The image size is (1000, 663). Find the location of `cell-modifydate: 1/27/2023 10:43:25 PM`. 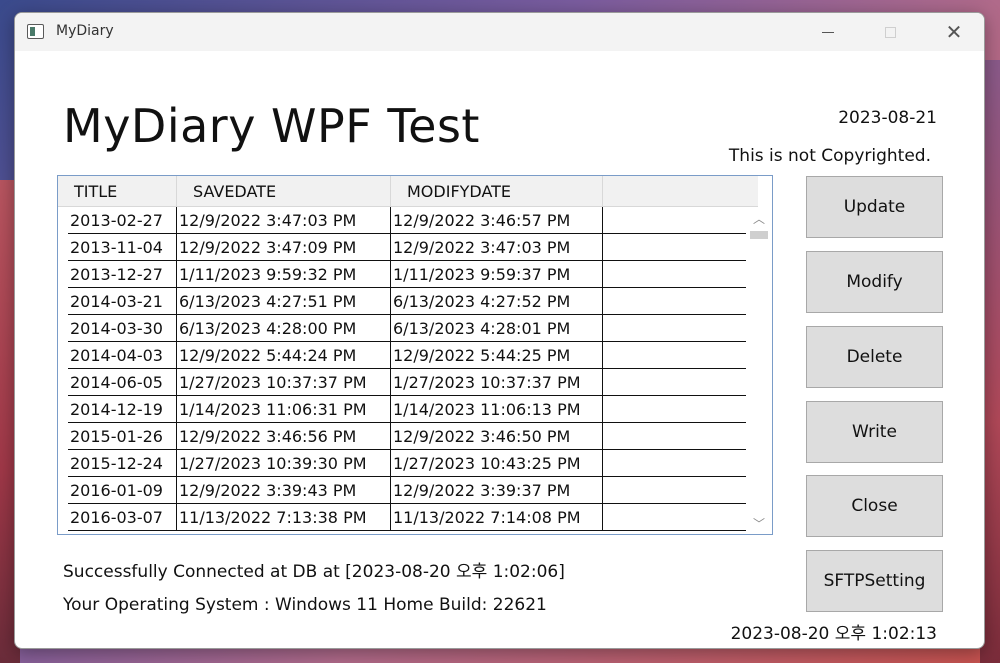

cell-modifydate: 1/27/2023 10:43:25 PM is located at coordinates (497, 463).